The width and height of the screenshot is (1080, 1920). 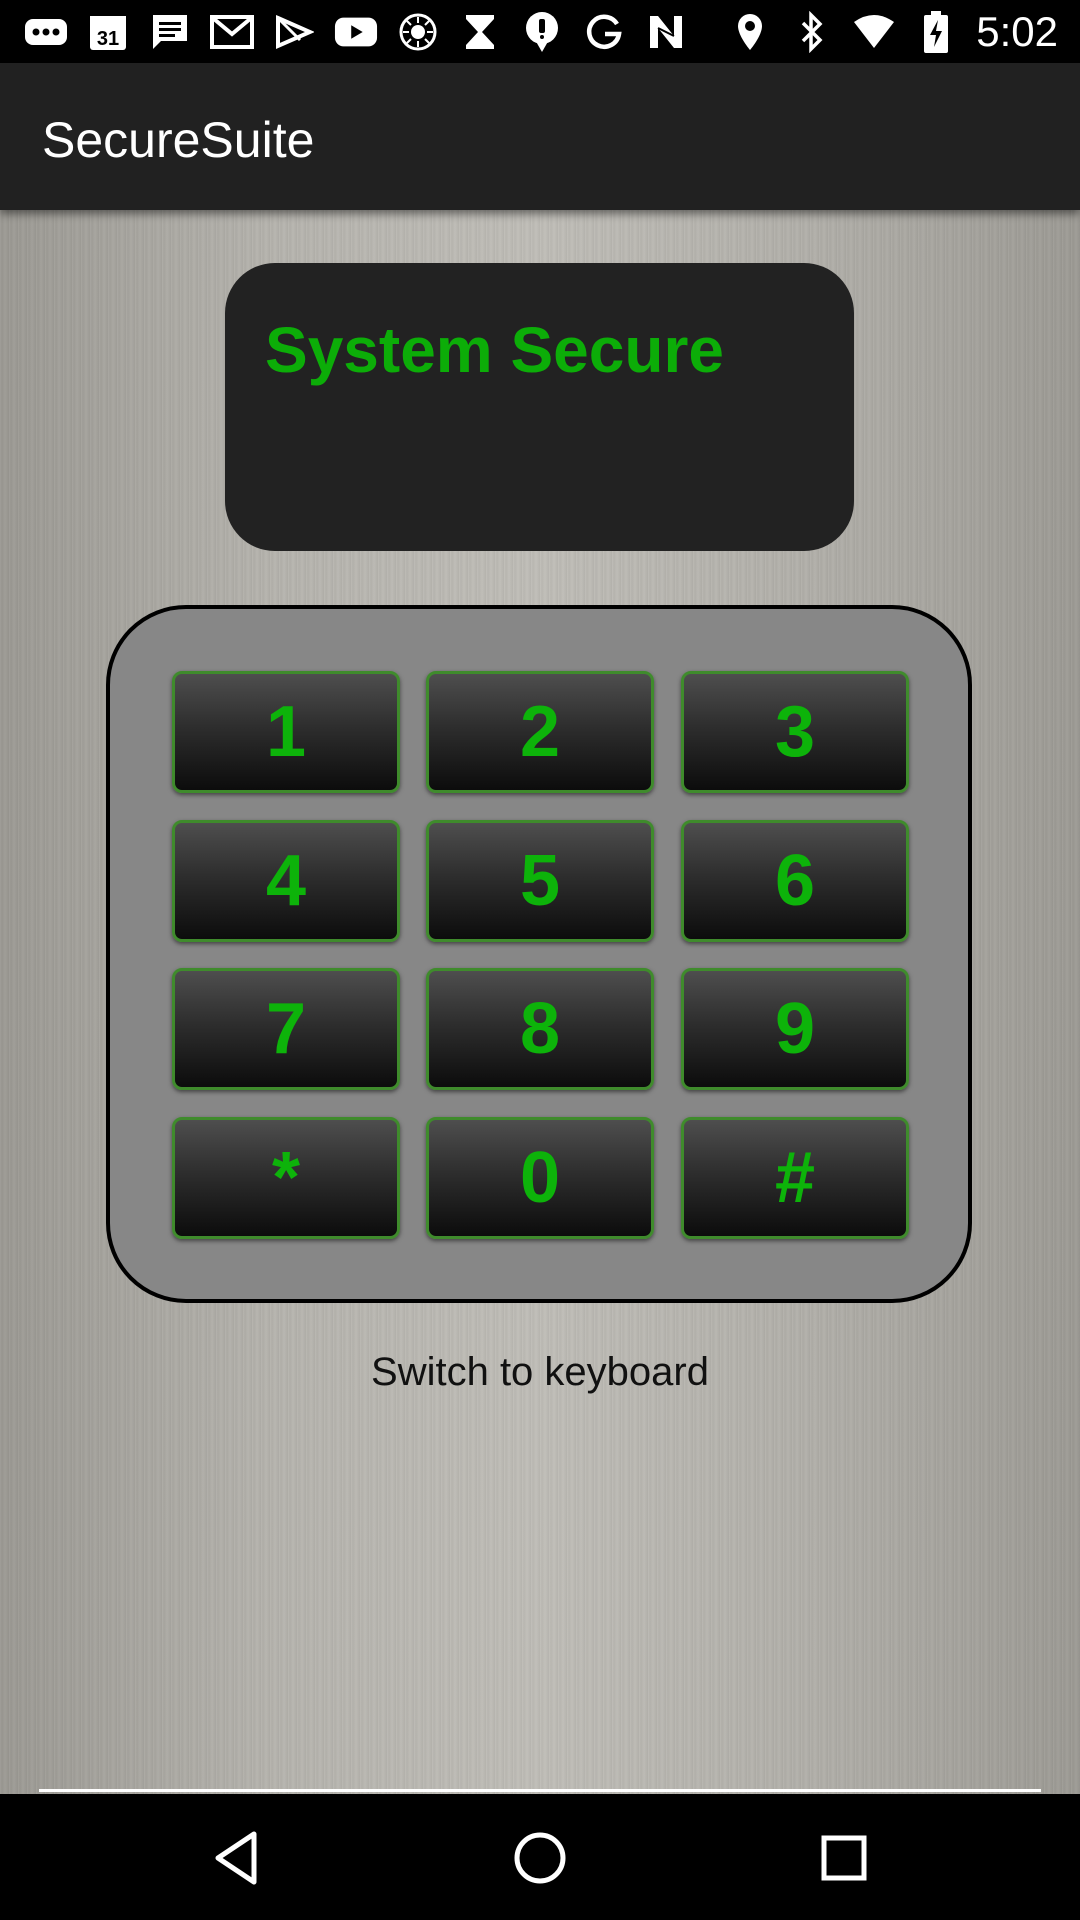 I want to click on key-2: 2, so click(x=540, y=732).